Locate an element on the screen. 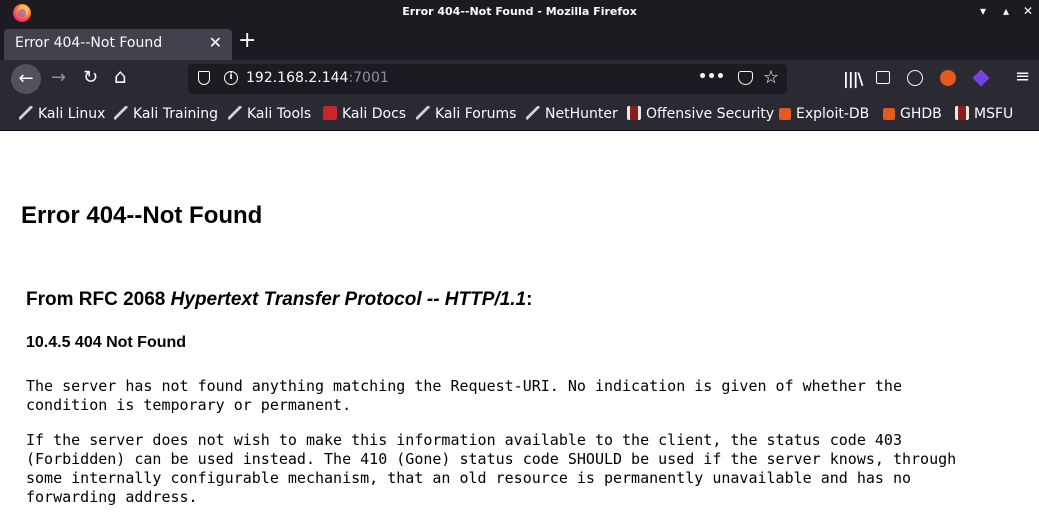  new-tab-icon: + is located at coordinates (247, 41).